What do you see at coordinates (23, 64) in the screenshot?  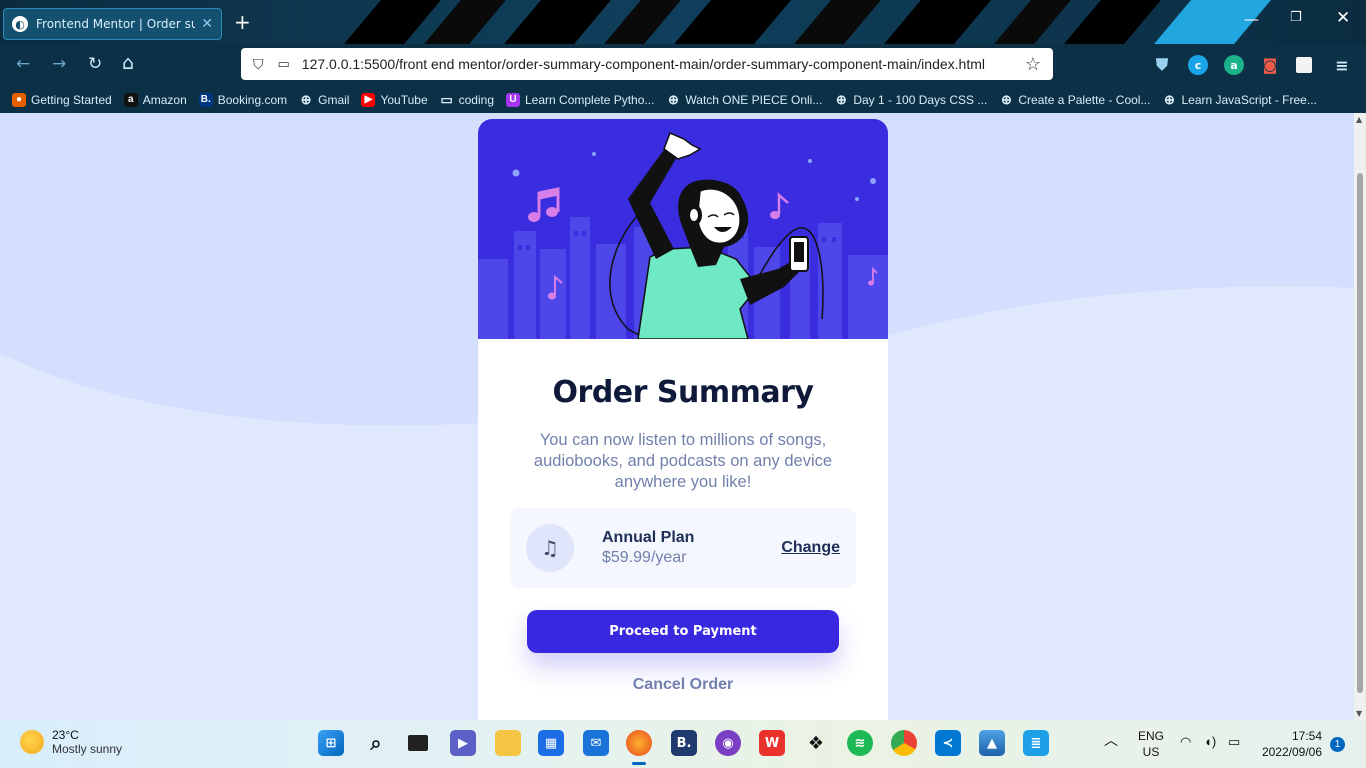 I see `back-arrow-icon: ←` at bounding box center [23, 64].